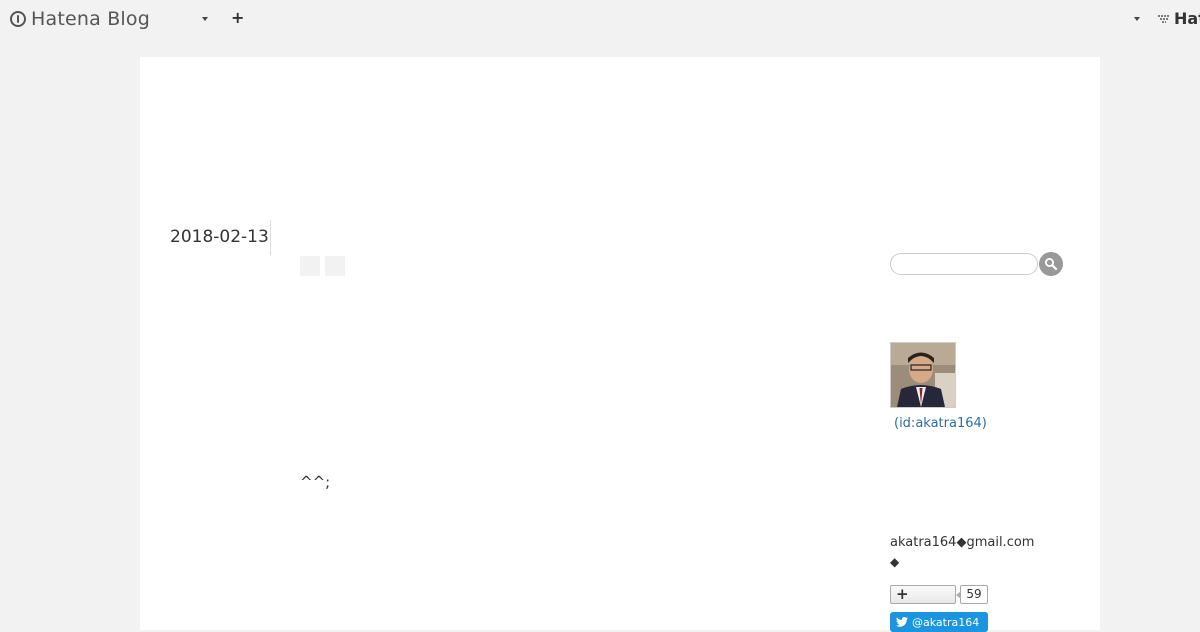 The image size is (1200, 632). What do you see at coordinates (940, 423) in the screenshot?
I see `profile-id-link: (id:akatra164)` at bounding box center [940, 423].